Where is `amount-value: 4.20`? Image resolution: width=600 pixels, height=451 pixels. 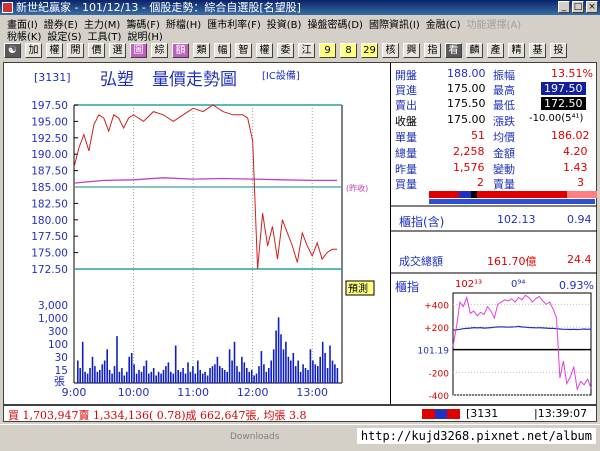
amount-value: 4.20 is located at coordinates (575, 151).